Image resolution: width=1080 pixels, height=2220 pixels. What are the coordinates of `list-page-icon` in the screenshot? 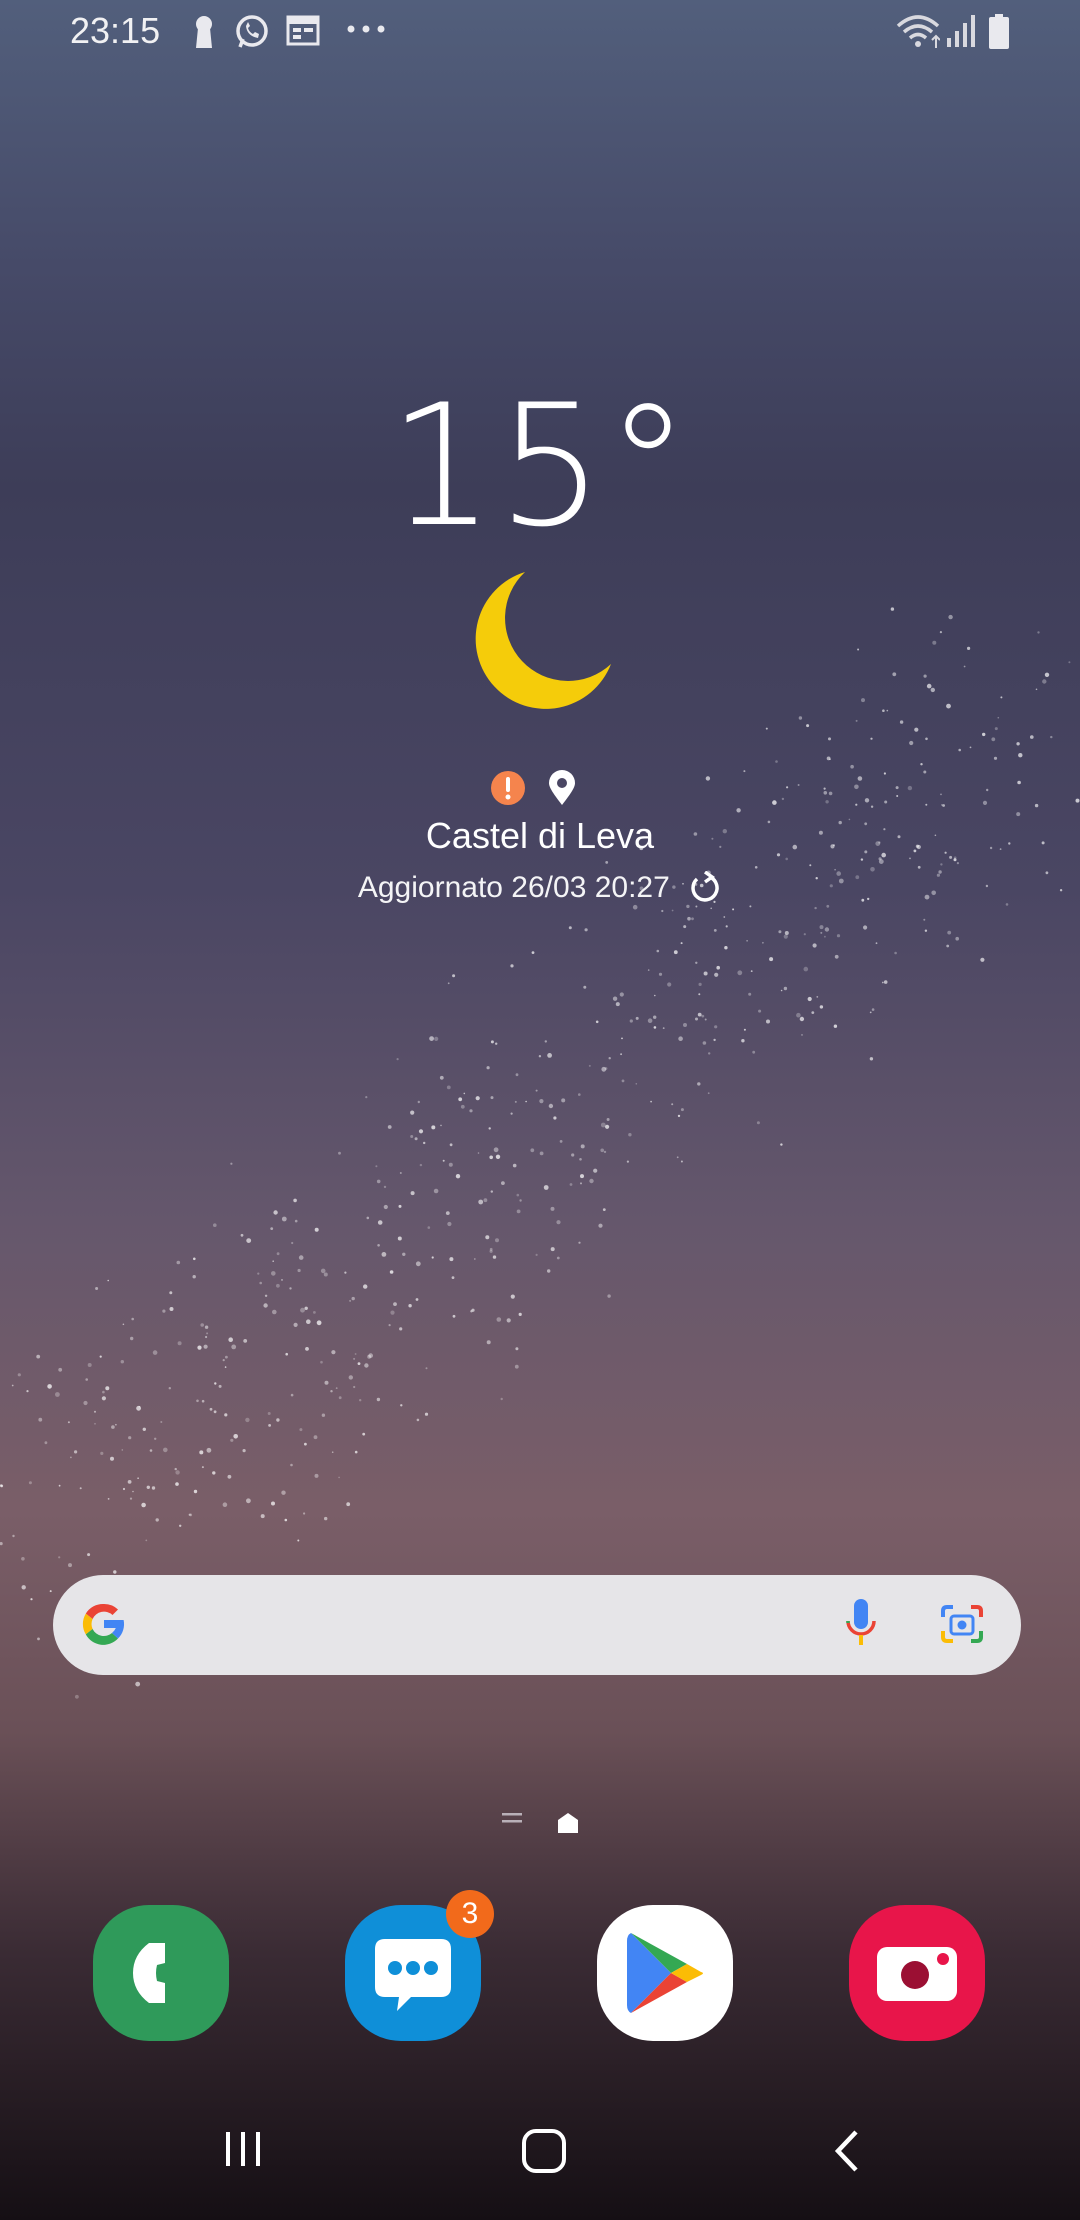 It's located at (512, 1818).